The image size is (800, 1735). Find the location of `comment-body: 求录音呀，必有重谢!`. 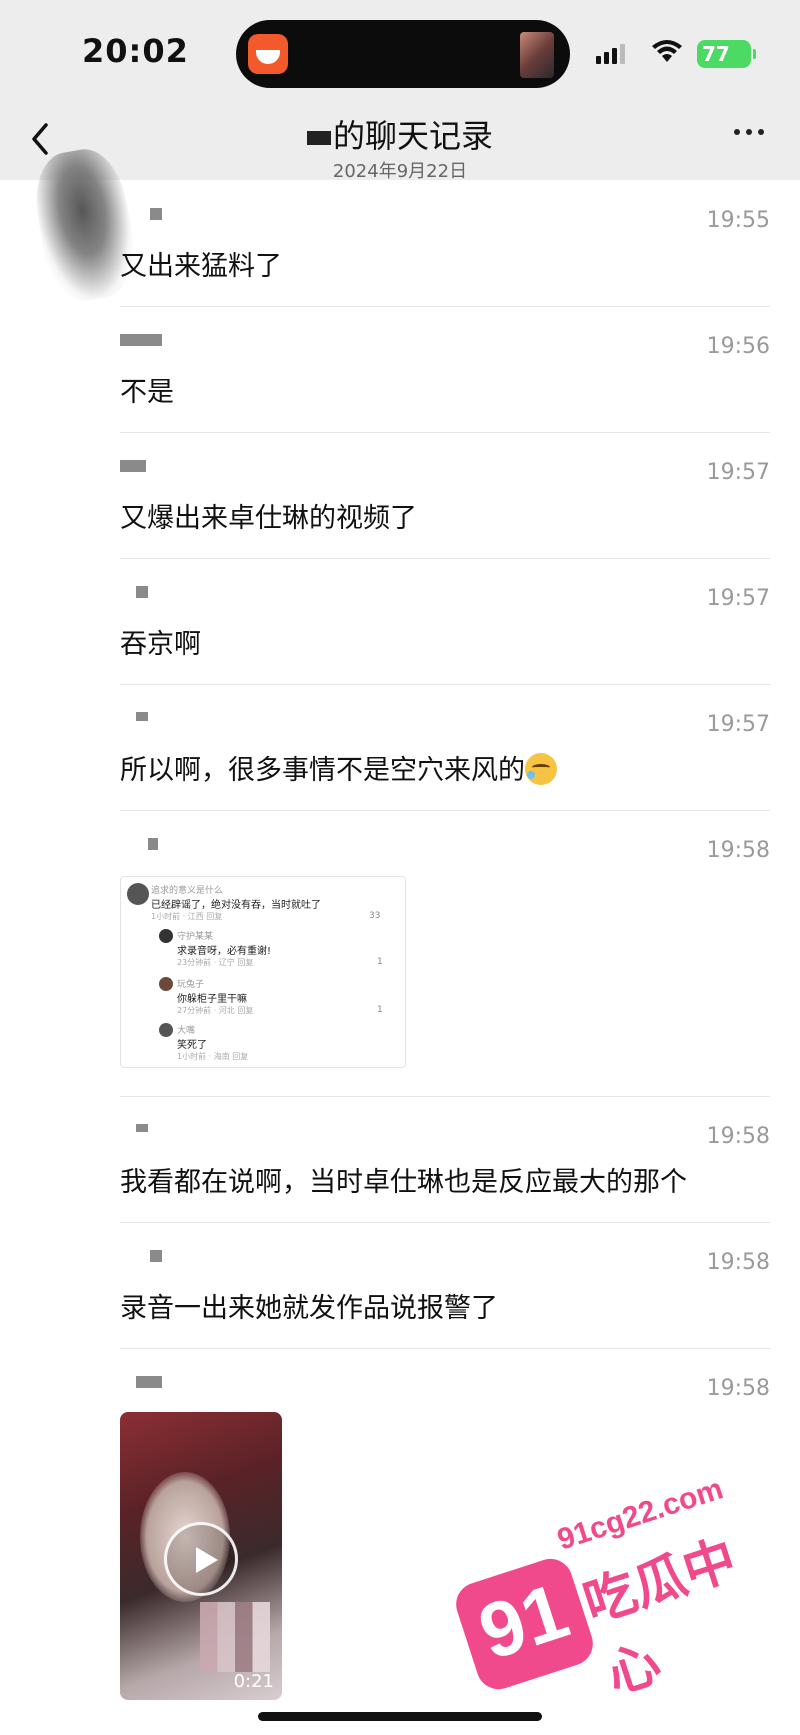

comment-body: 求录音呀，必有重谢! is located at coordinates (224, 951).